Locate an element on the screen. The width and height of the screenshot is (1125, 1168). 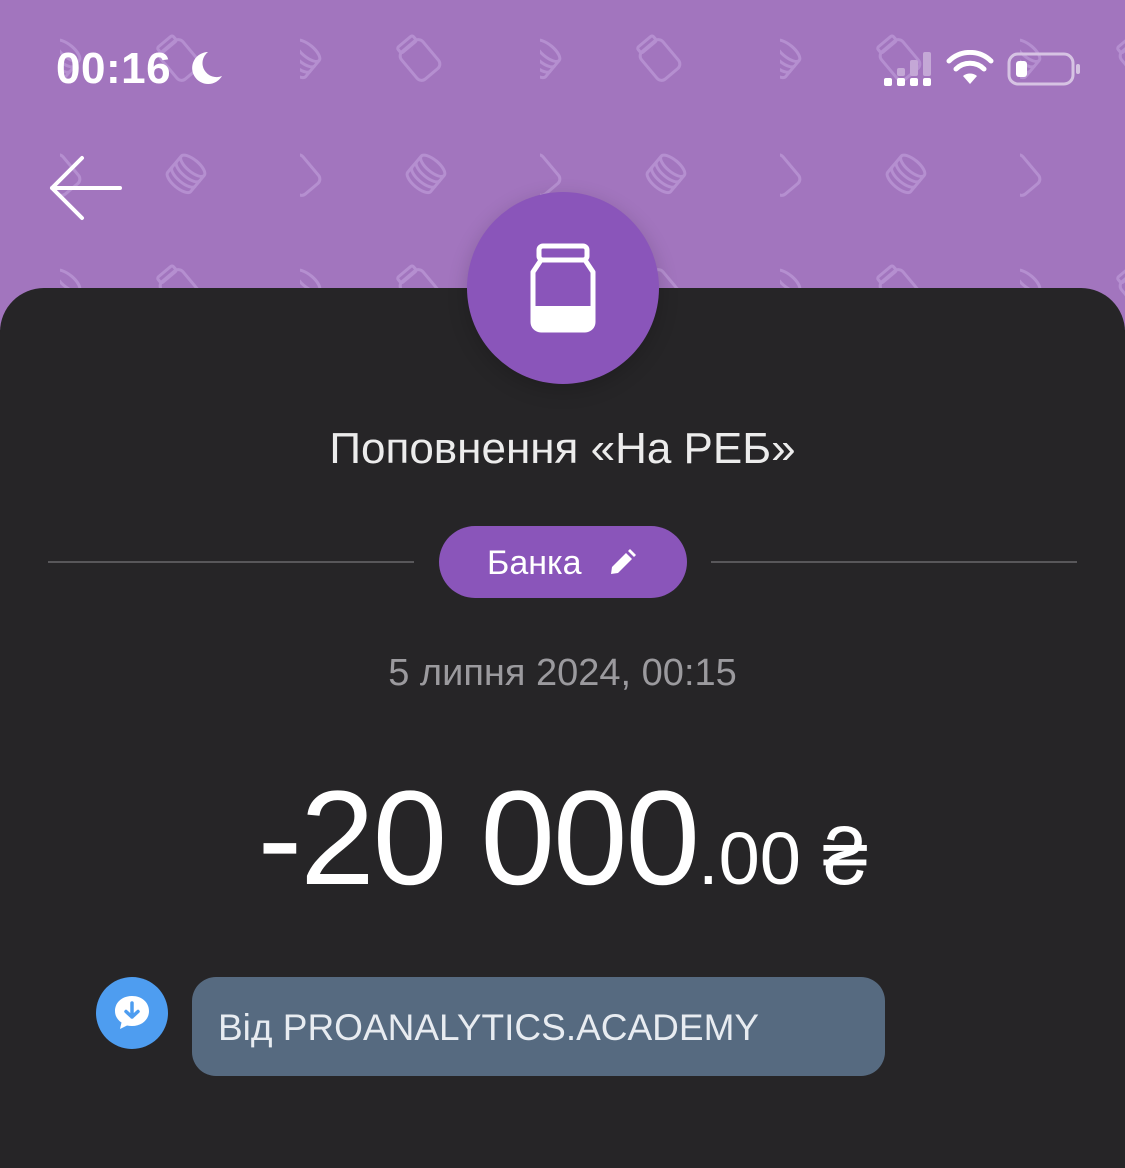
amount-cents: .00 is located at coordinates (749, 858).